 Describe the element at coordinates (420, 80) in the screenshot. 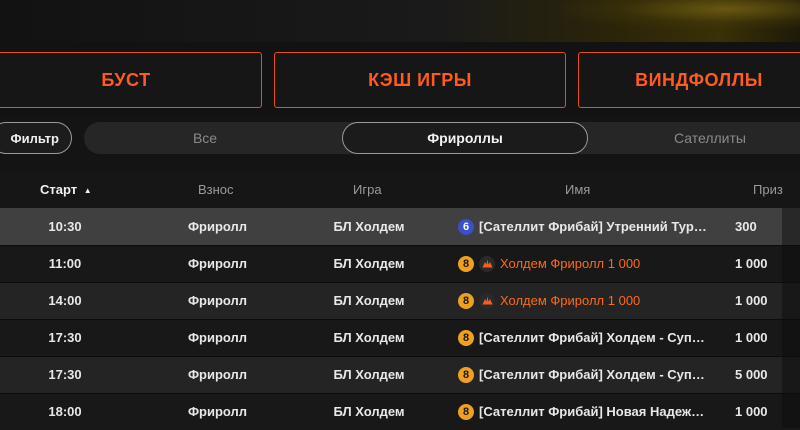

I see `category-cash-games-button: КЭШ ИГРЫ` at that location.